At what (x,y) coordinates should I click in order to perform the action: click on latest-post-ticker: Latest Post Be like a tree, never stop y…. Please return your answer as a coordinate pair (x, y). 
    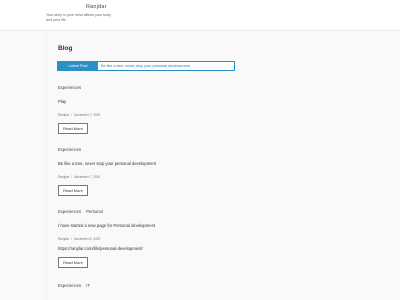
    Looking at the image, I should click on (146, 66).